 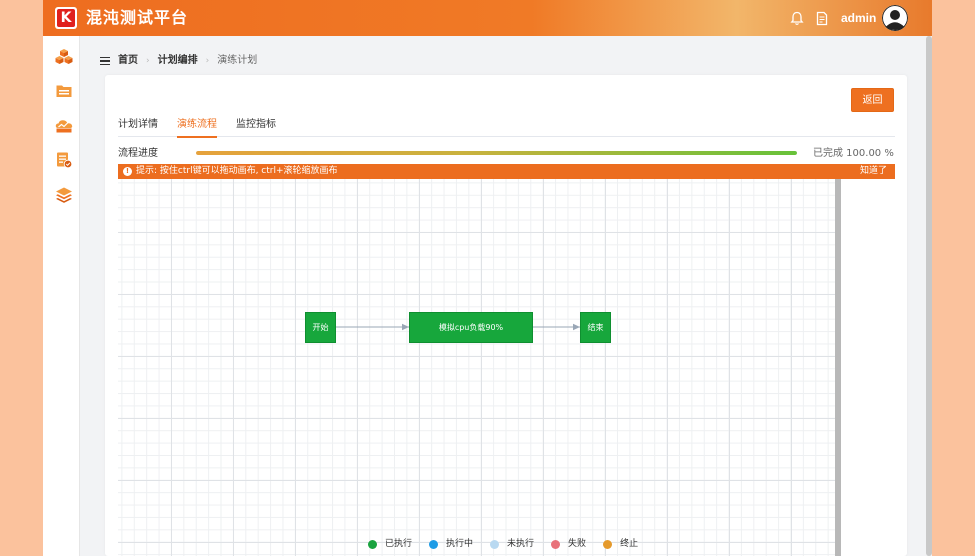 What do you see at coordinates (64, 126) in the screenshot?
I see `cloud-monitor-icon` at bounding box center [64, 126].